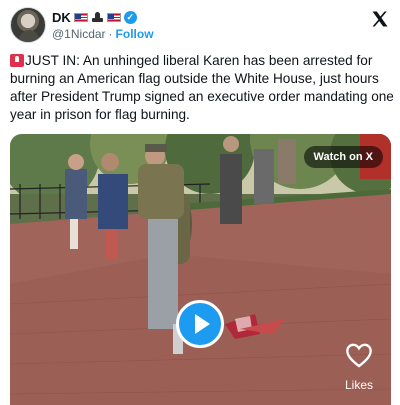  What do you see at coordinates (28, 25) in the screenshot?
I see `avatar` at bounding box center [28, 25].